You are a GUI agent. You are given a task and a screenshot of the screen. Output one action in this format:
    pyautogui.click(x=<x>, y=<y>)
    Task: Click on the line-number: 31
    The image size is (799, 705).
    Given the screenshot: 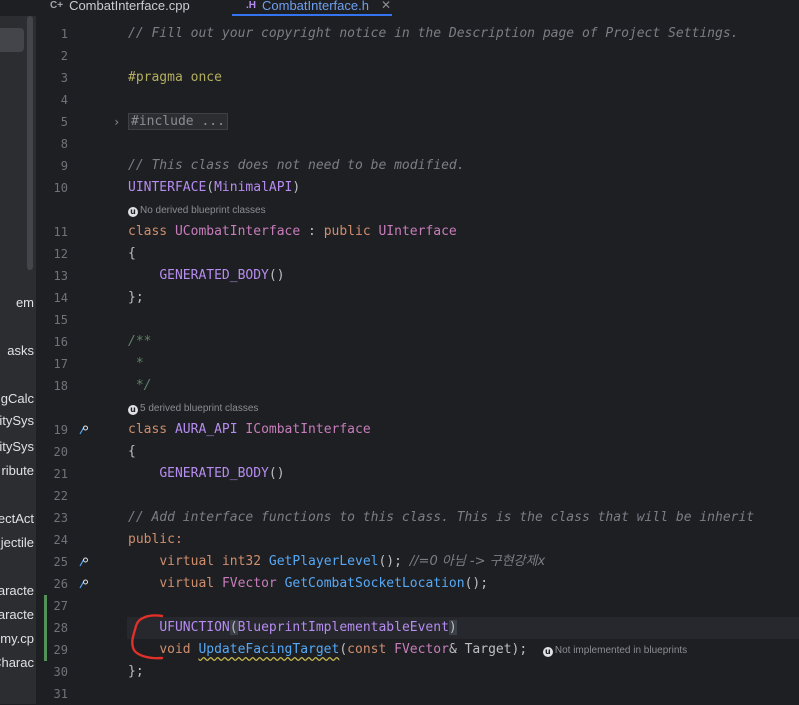 What is the action you would take?
    pyautogui.click(x=60, y=694)
    